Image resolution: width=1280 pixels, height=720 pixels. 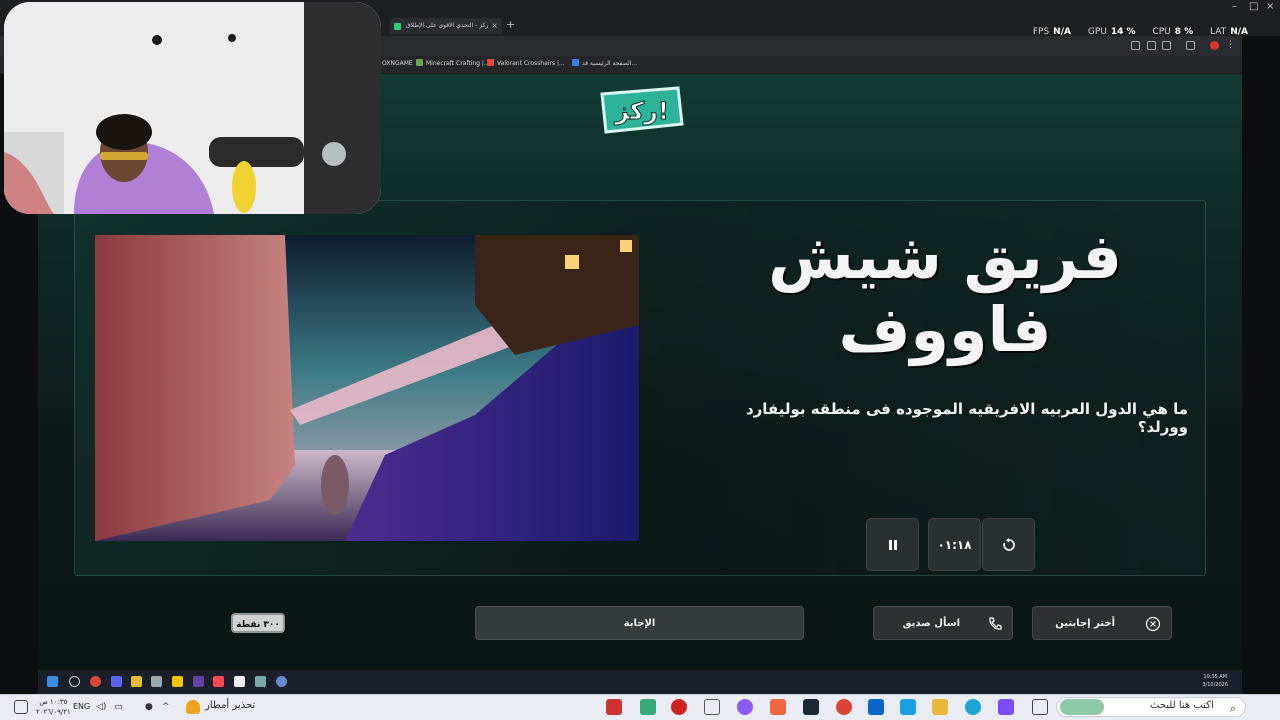 I want to click on profile-avatar, so click(x=1214, y=45).